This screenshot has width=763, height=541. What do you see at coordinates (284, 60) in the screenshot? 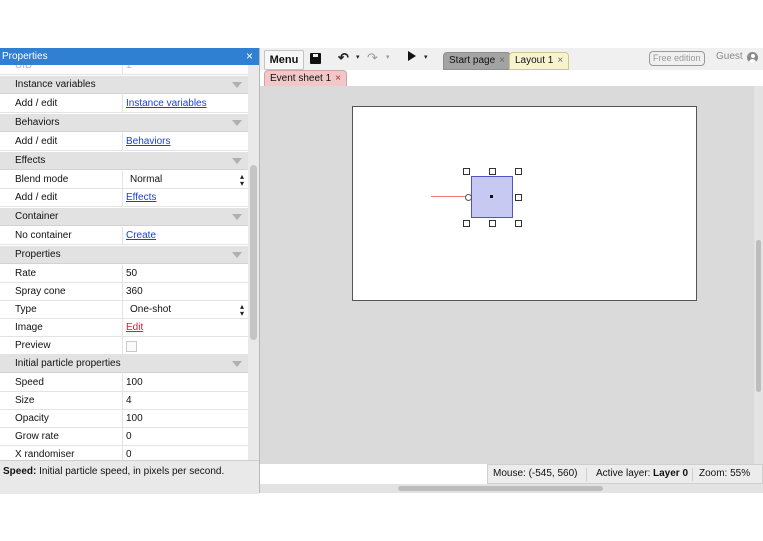
I see `menu-button: Menu` at bounding box center [284, 60].